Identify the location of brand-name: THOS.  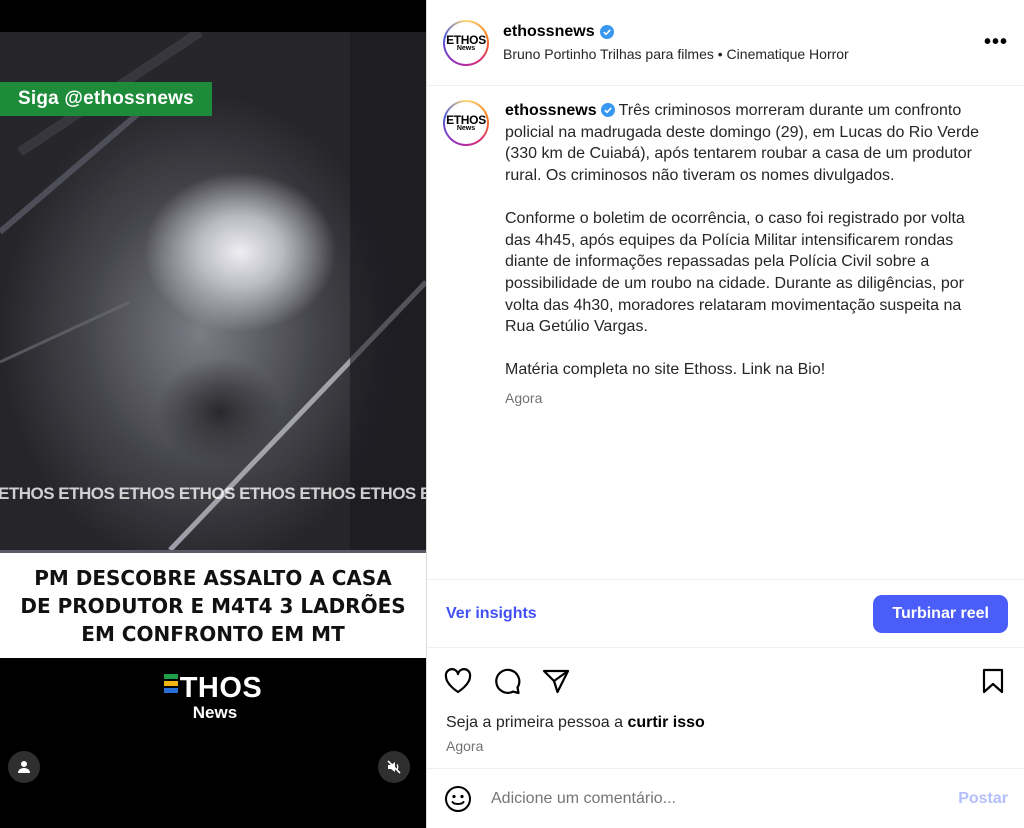
(221, 688).